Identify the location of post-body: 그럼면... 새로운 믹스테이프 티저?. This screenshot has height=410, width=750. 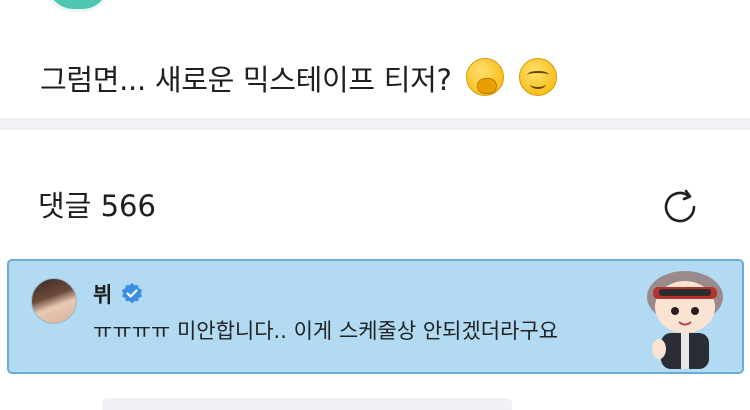
(246, 80).